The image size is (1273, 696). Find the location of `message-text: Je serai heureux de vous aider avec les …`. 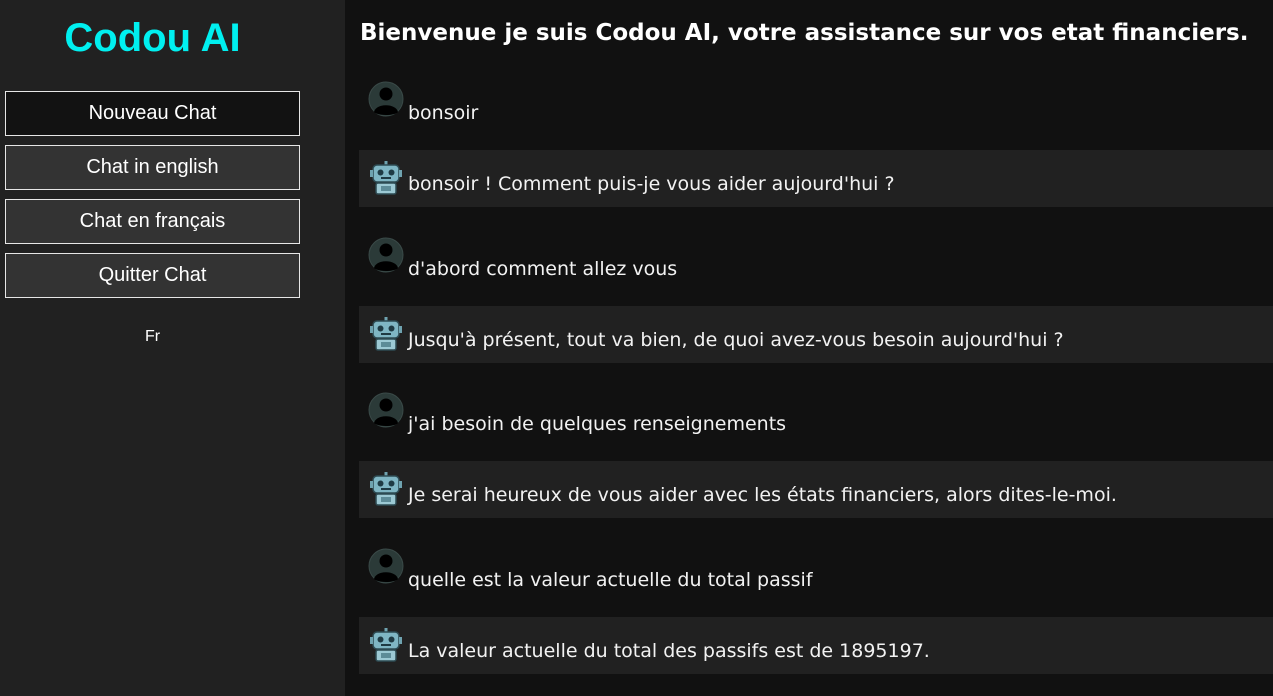

message-text: Je serai heureux de vous aider avec les … is located at coordinates (762, 495).